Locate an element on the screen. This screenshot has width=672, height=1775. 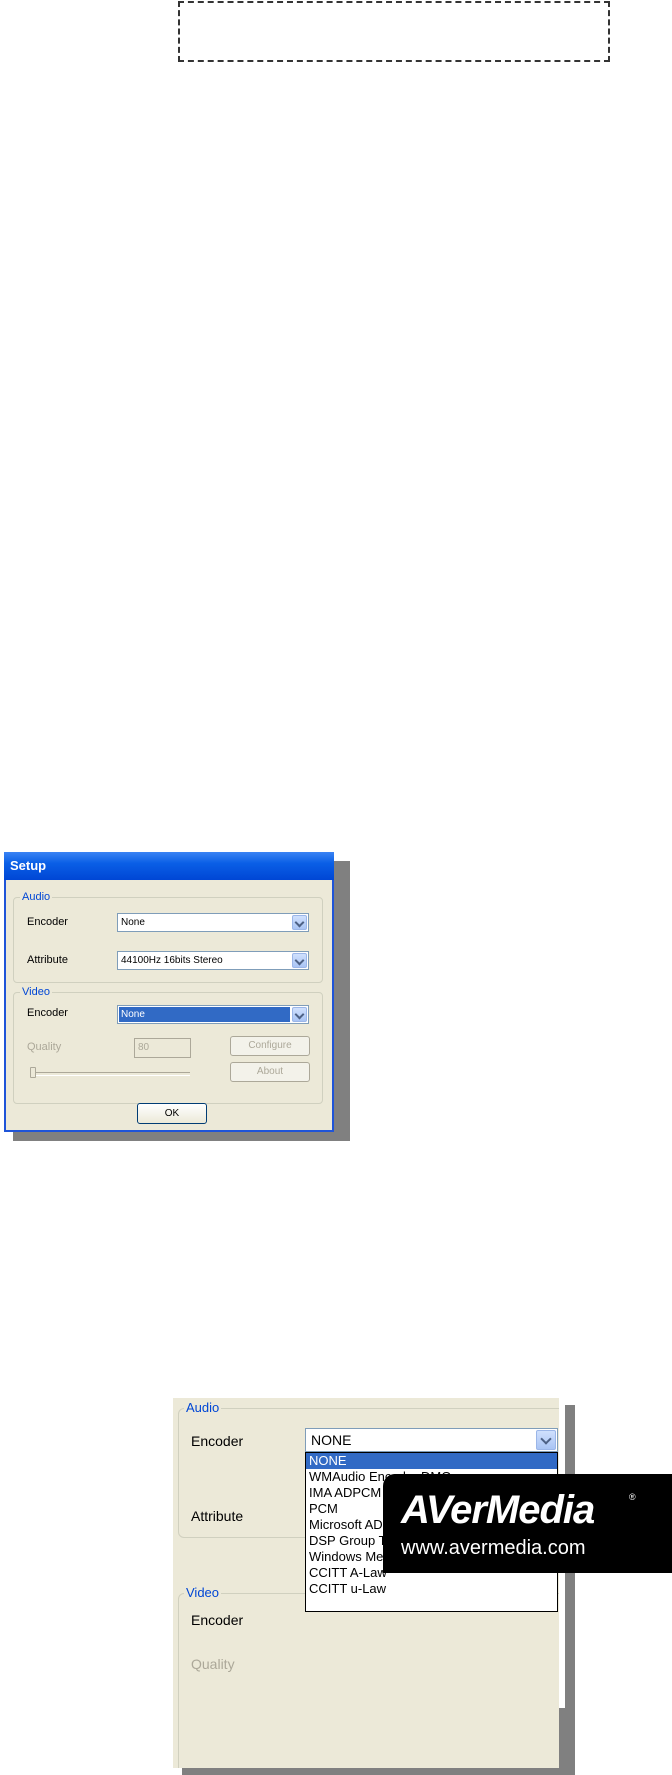
about-button: About is located at coordinates (270, 1072).